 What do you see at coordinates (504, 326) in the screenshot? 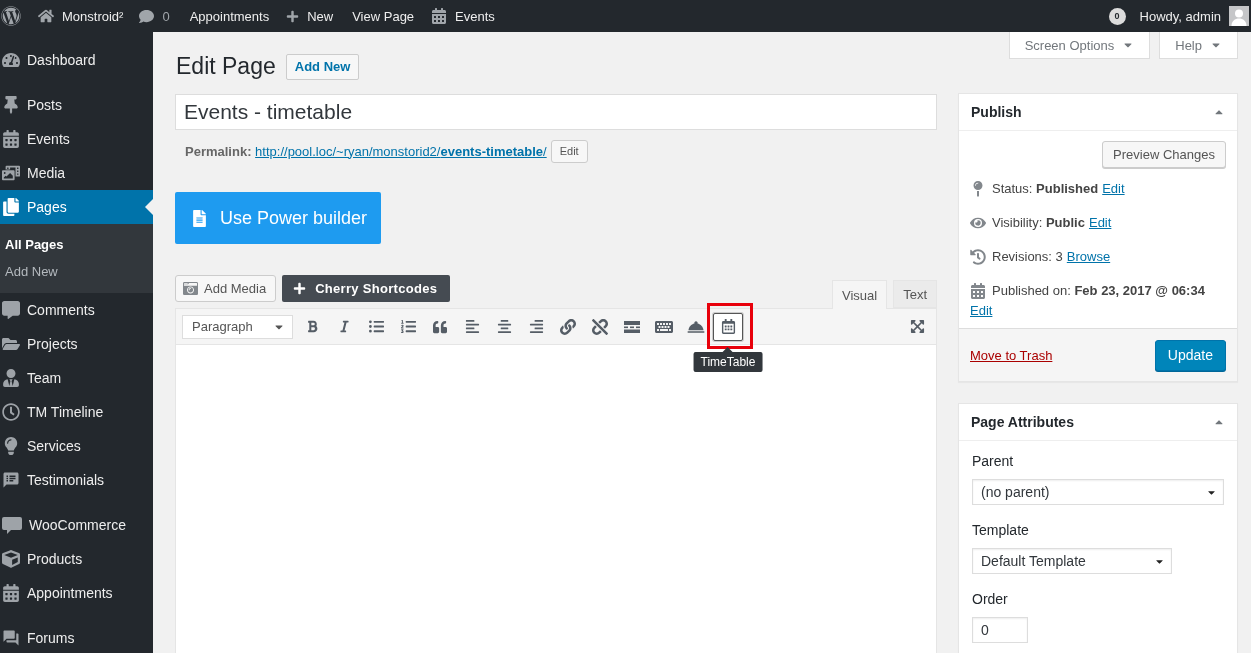
I see `align-center-icon` at bounding box center [504, 326].